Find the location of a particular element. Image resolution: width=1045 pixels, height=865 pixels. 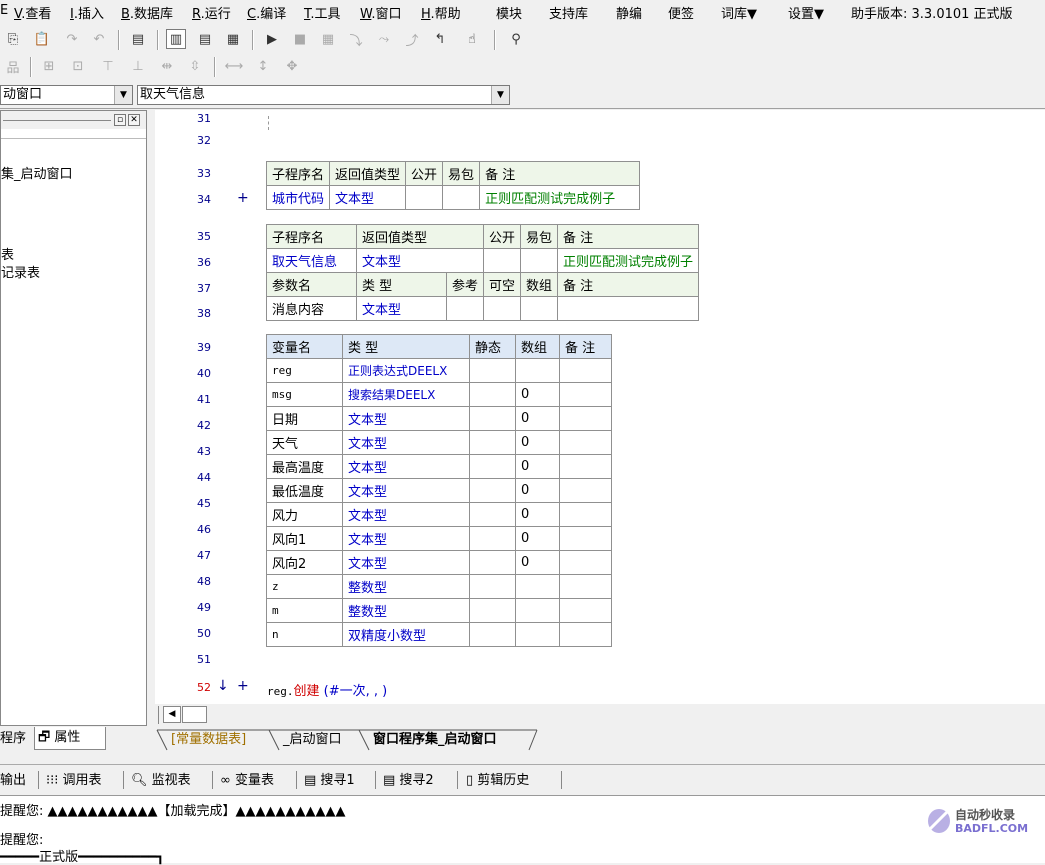

tree-item-record-table: 记录表 is located at coordinates (20, 271).